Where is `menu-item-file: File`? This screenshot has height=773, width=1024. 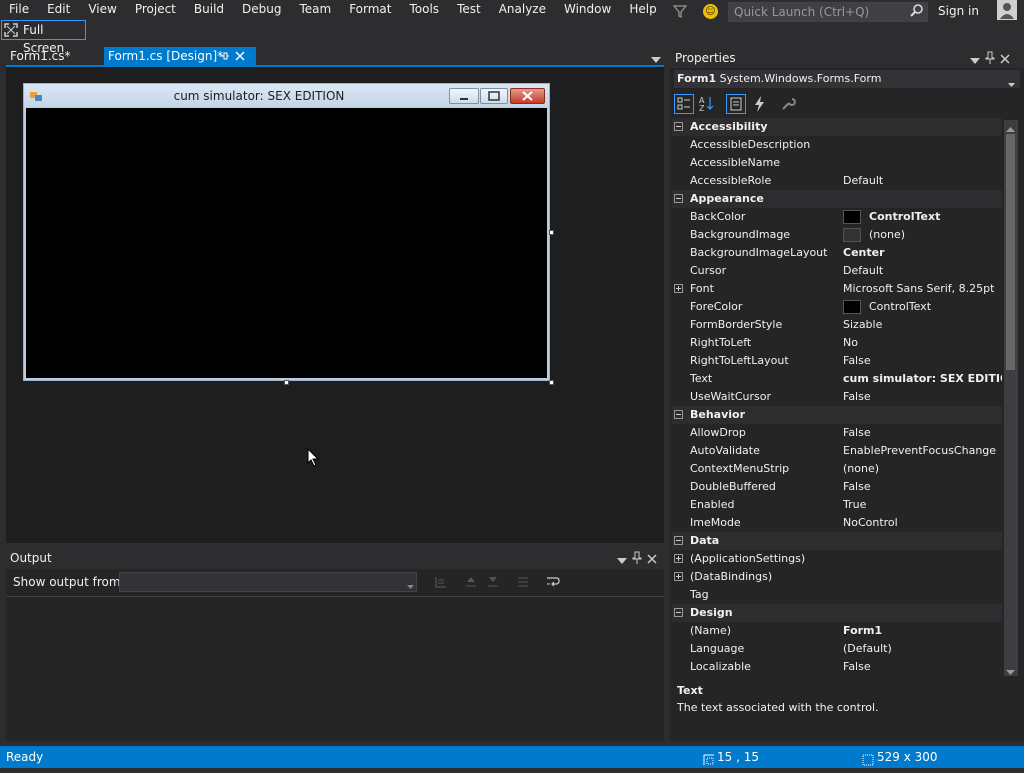
menu-item-file: File is located at coordinates (19, 10).